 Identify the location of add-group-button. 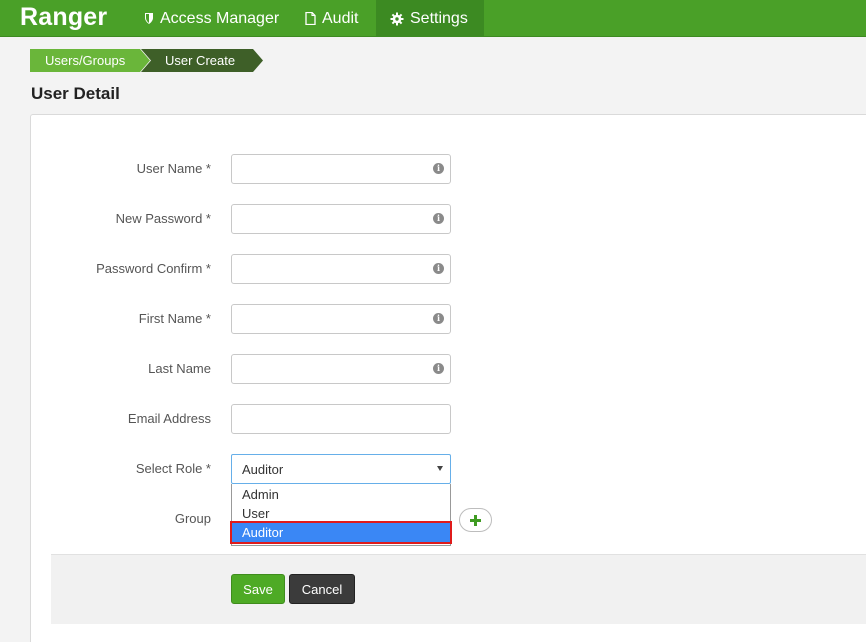
(475, 520).